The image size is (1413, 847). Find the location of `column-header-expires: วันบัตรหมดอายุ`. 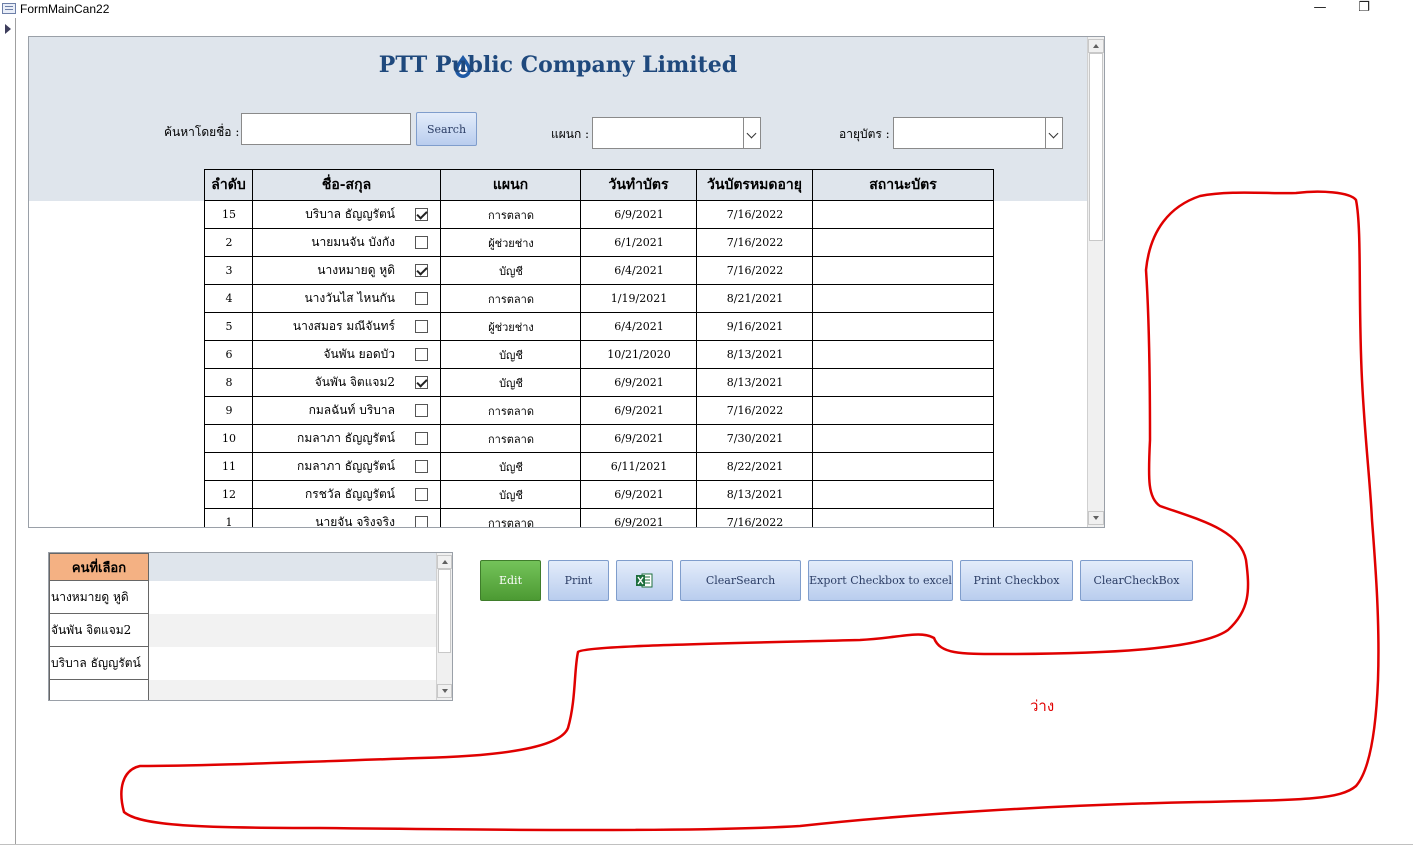

column-header-expires: วันบัตรหมดอายุ is located at coordinates (754, 185).